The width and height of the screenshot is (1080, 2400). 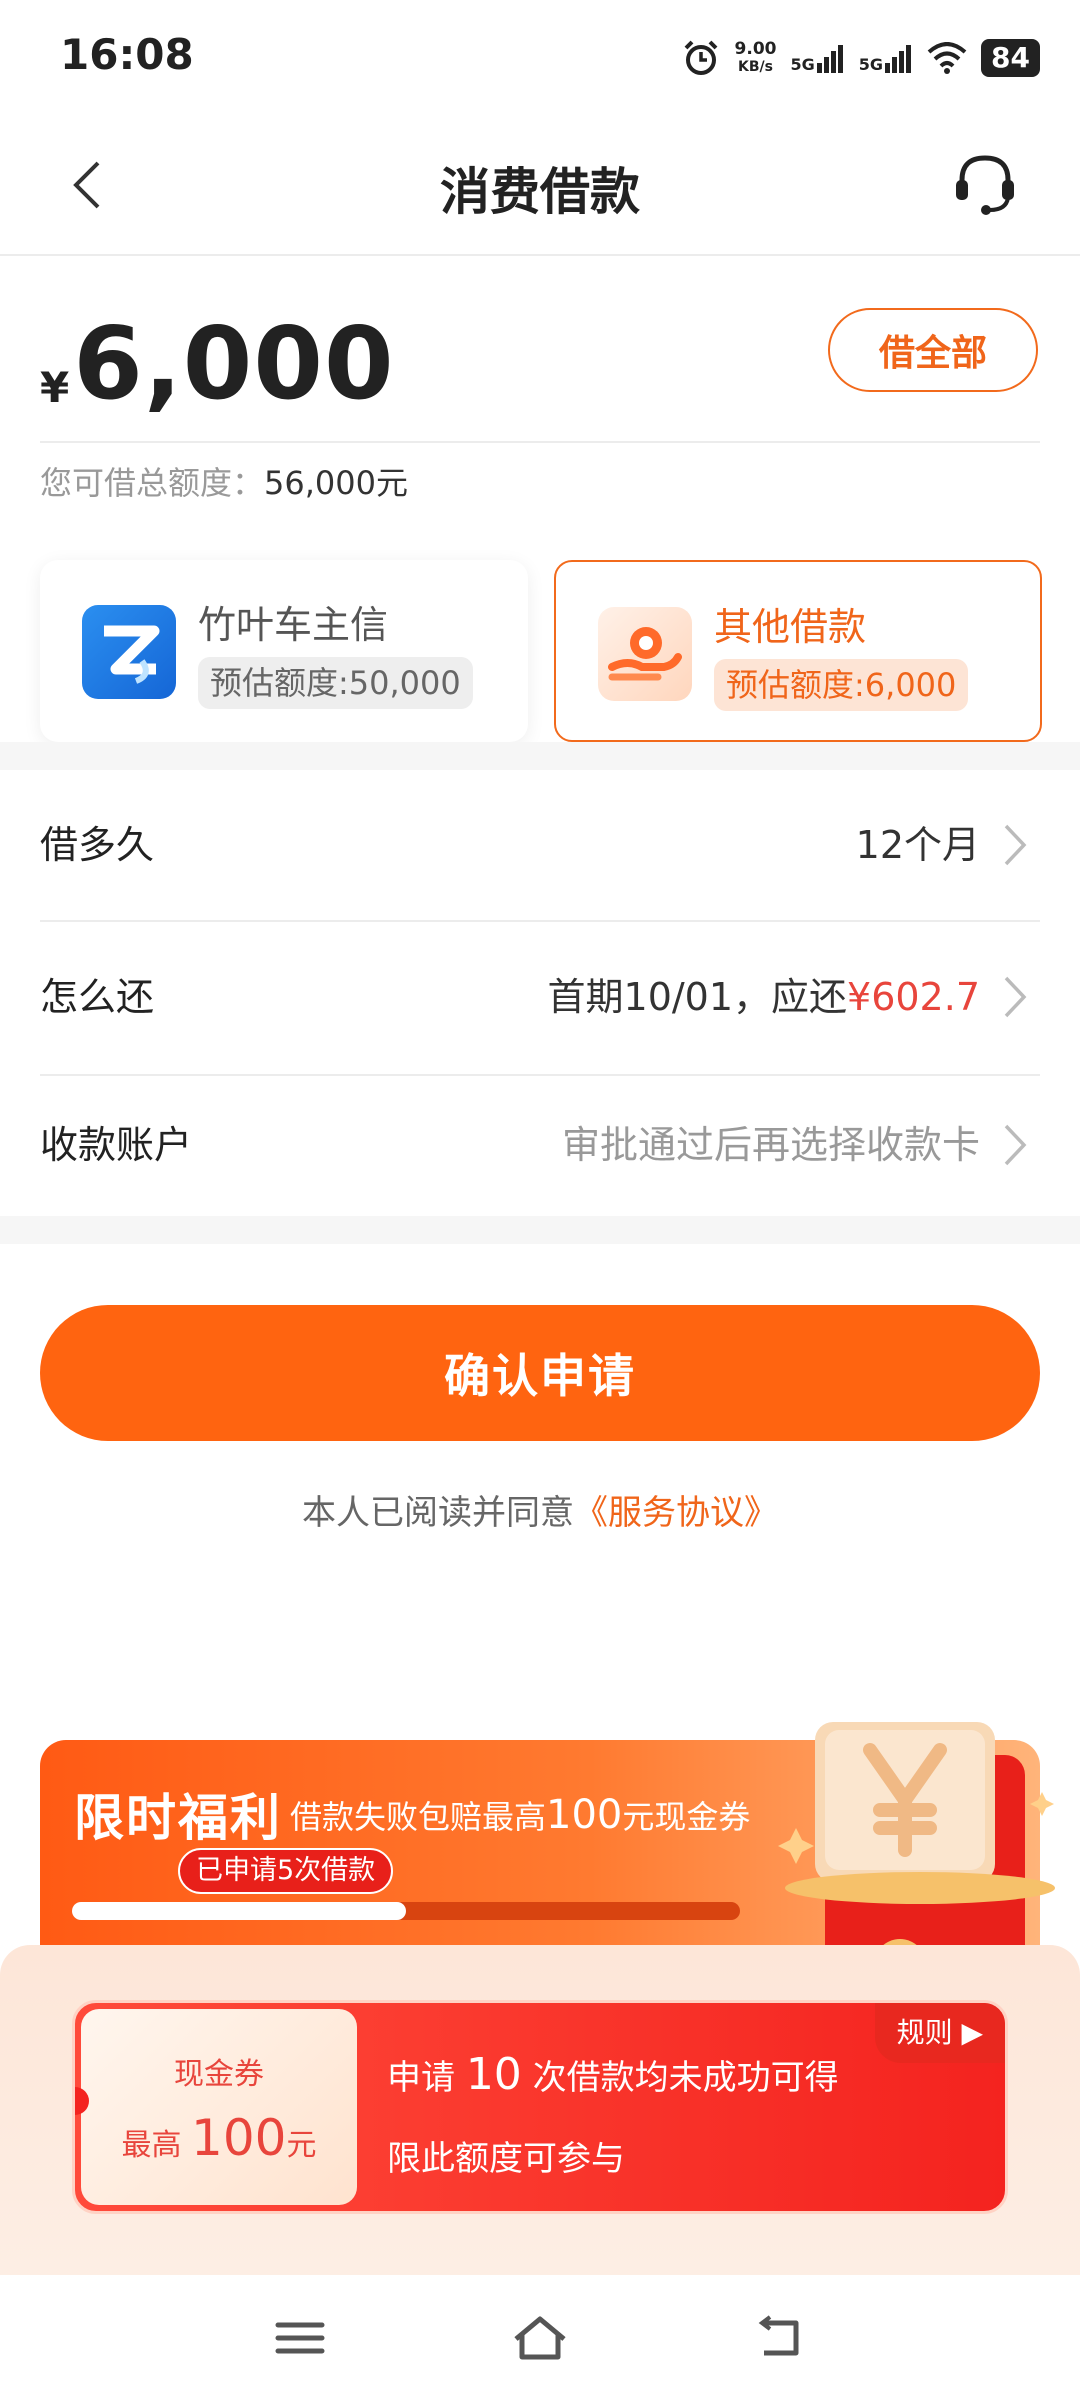 I want to click on app-header: 消费借款, so click(x=540, y=183).